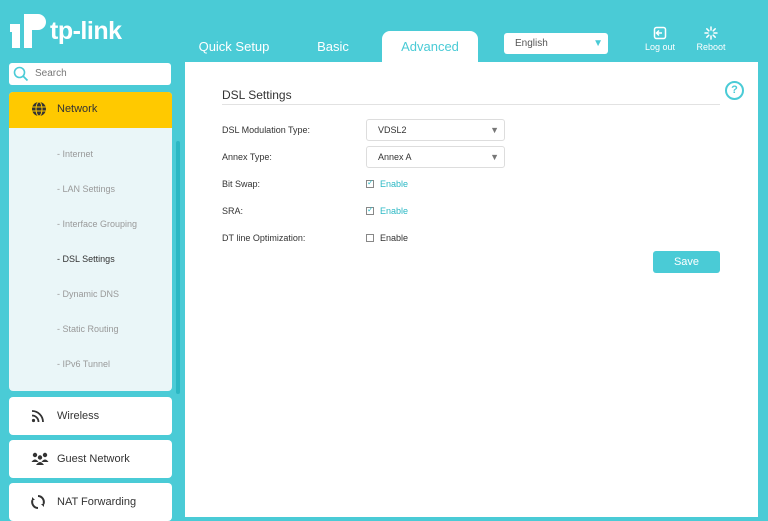 This screenshot has width=768, height=521. I want to click on annex-value: Annex A, so click(395, 157).